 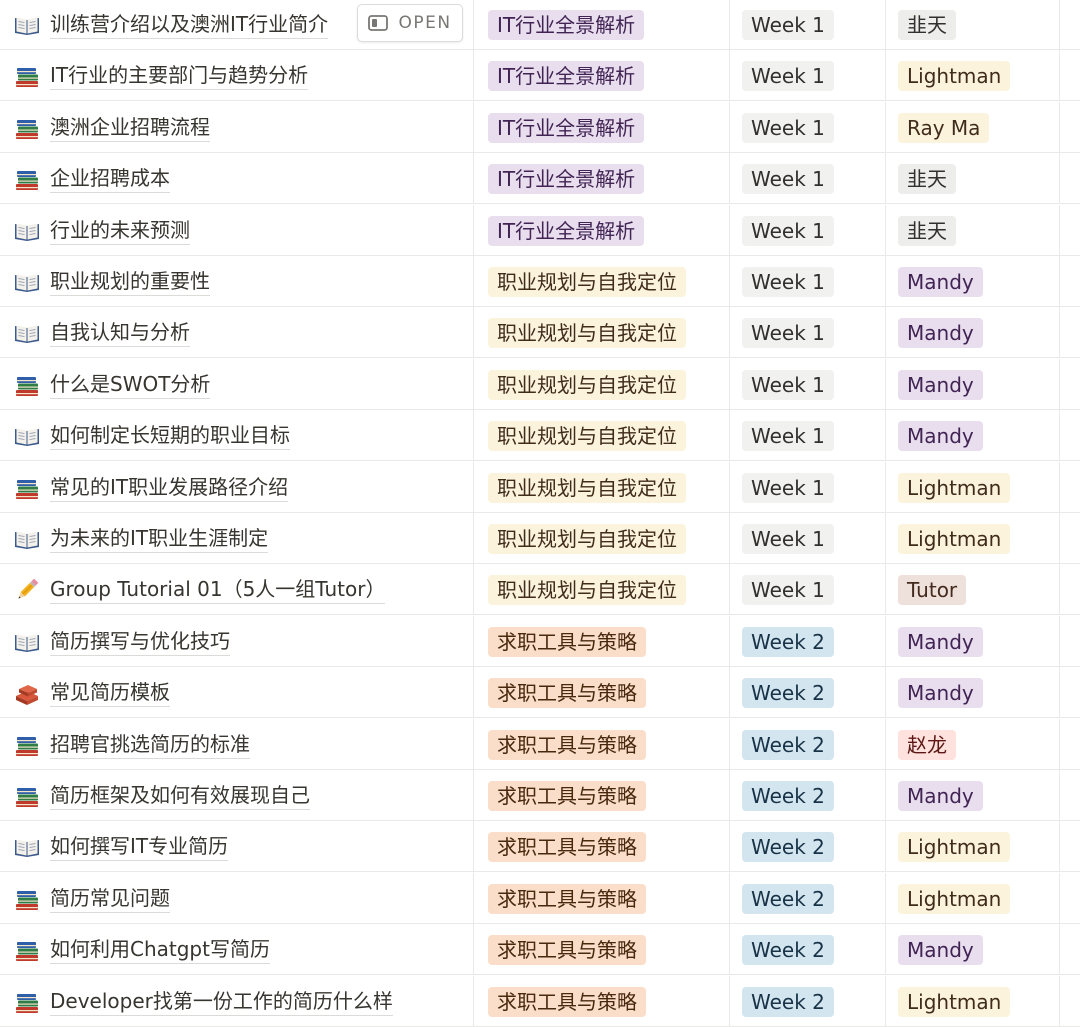 I want to click on page-title: 企业招聘成本, so click(x=110, y=179).